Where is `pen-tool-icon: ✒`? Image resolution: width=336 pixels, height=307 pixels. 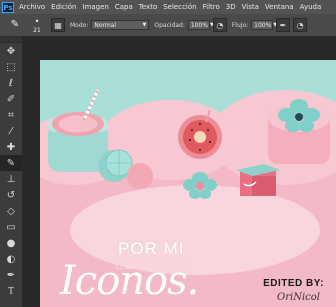 pen-tool-icon: ✒ is located at coordinates (11, 275).